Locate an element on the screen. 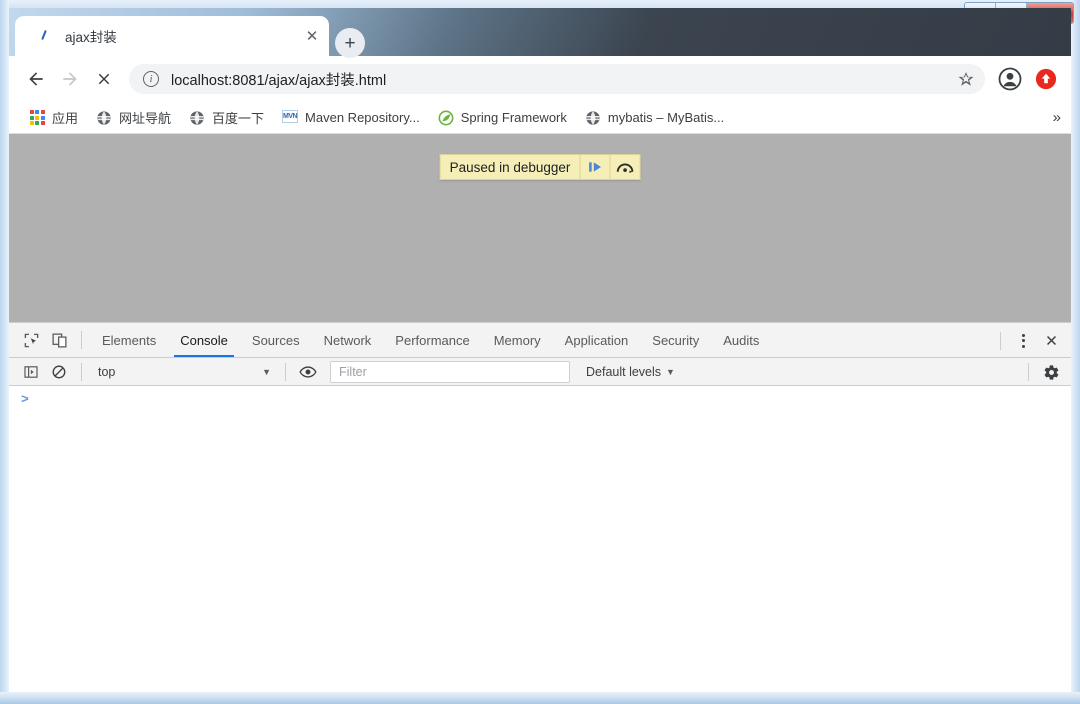  toggle-device-toolbar-button is located at coordinates (59, 340).